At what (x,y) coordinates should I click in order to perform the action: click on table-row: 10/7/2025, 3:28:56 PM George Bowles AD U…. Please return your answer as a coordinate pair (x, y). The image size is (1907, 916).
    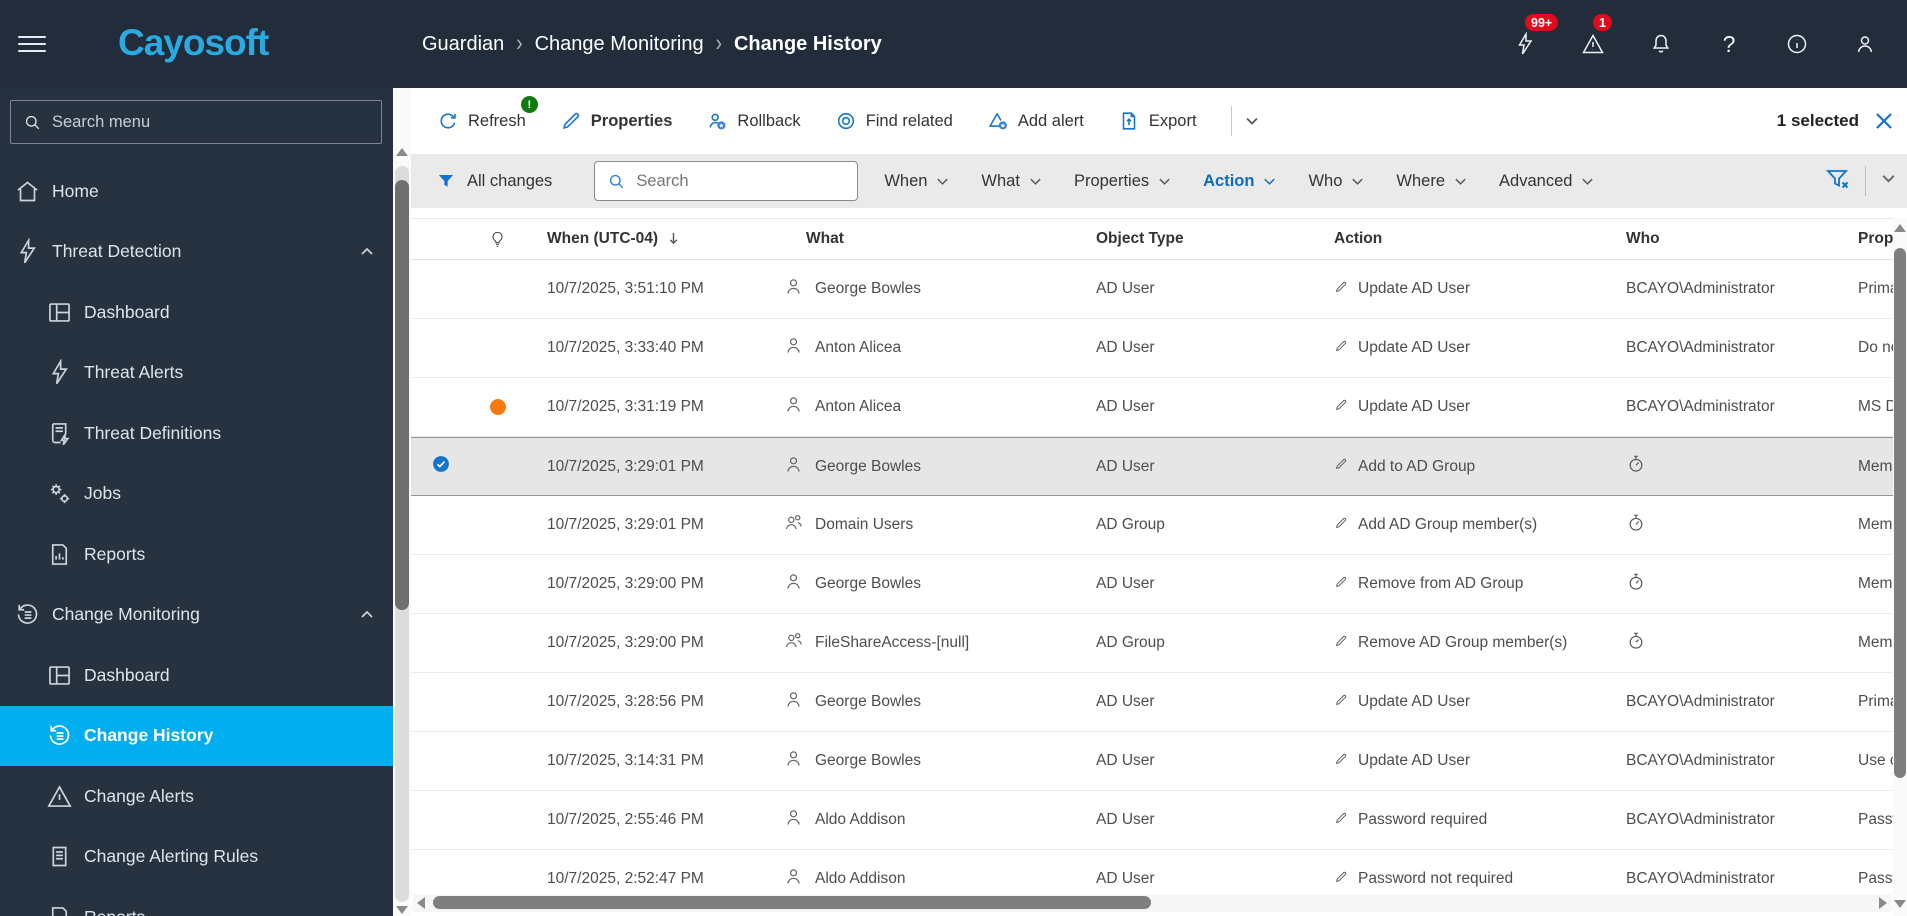
    Looking at the image, I should click on (1152, 702).